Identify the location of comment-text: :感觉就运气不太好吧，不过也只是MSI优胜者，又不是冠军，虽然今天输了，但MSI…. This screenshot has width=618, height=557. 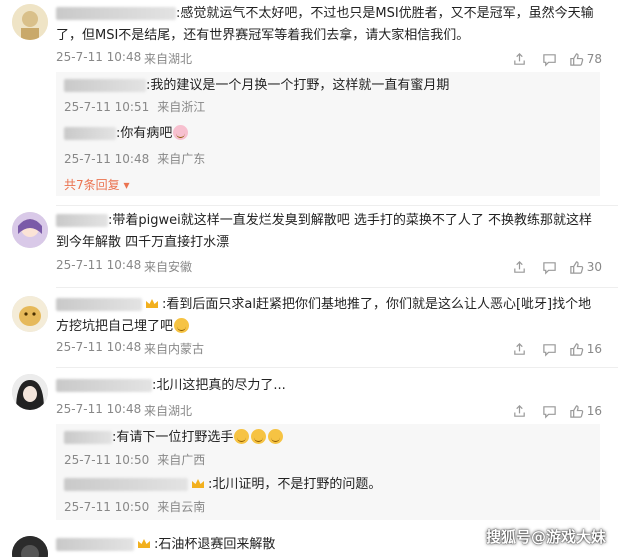
(325, 24).